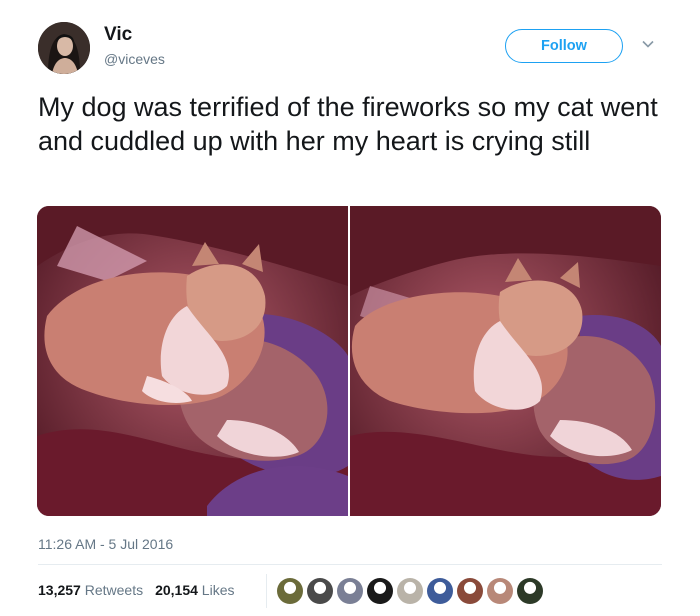 The height and width of the screenshot is (616, 700). Describe the element at coordinates (218, 590) in the screenshot. I see `likes-label: Likes` at that location.